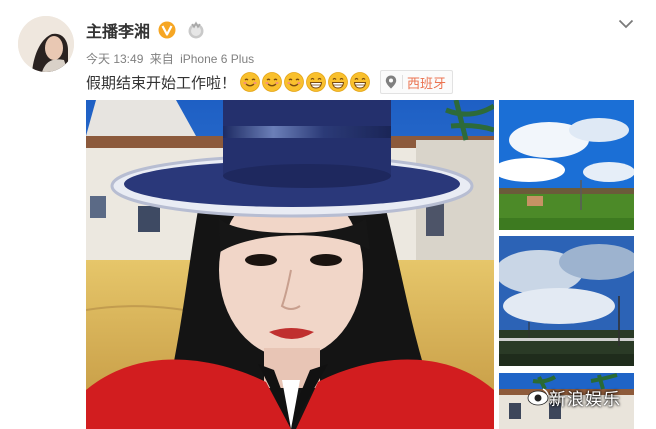 Image resolution: width=656 pixels, height=429 pixels. I want to click on chevron-down-icon, so click(626, 24).